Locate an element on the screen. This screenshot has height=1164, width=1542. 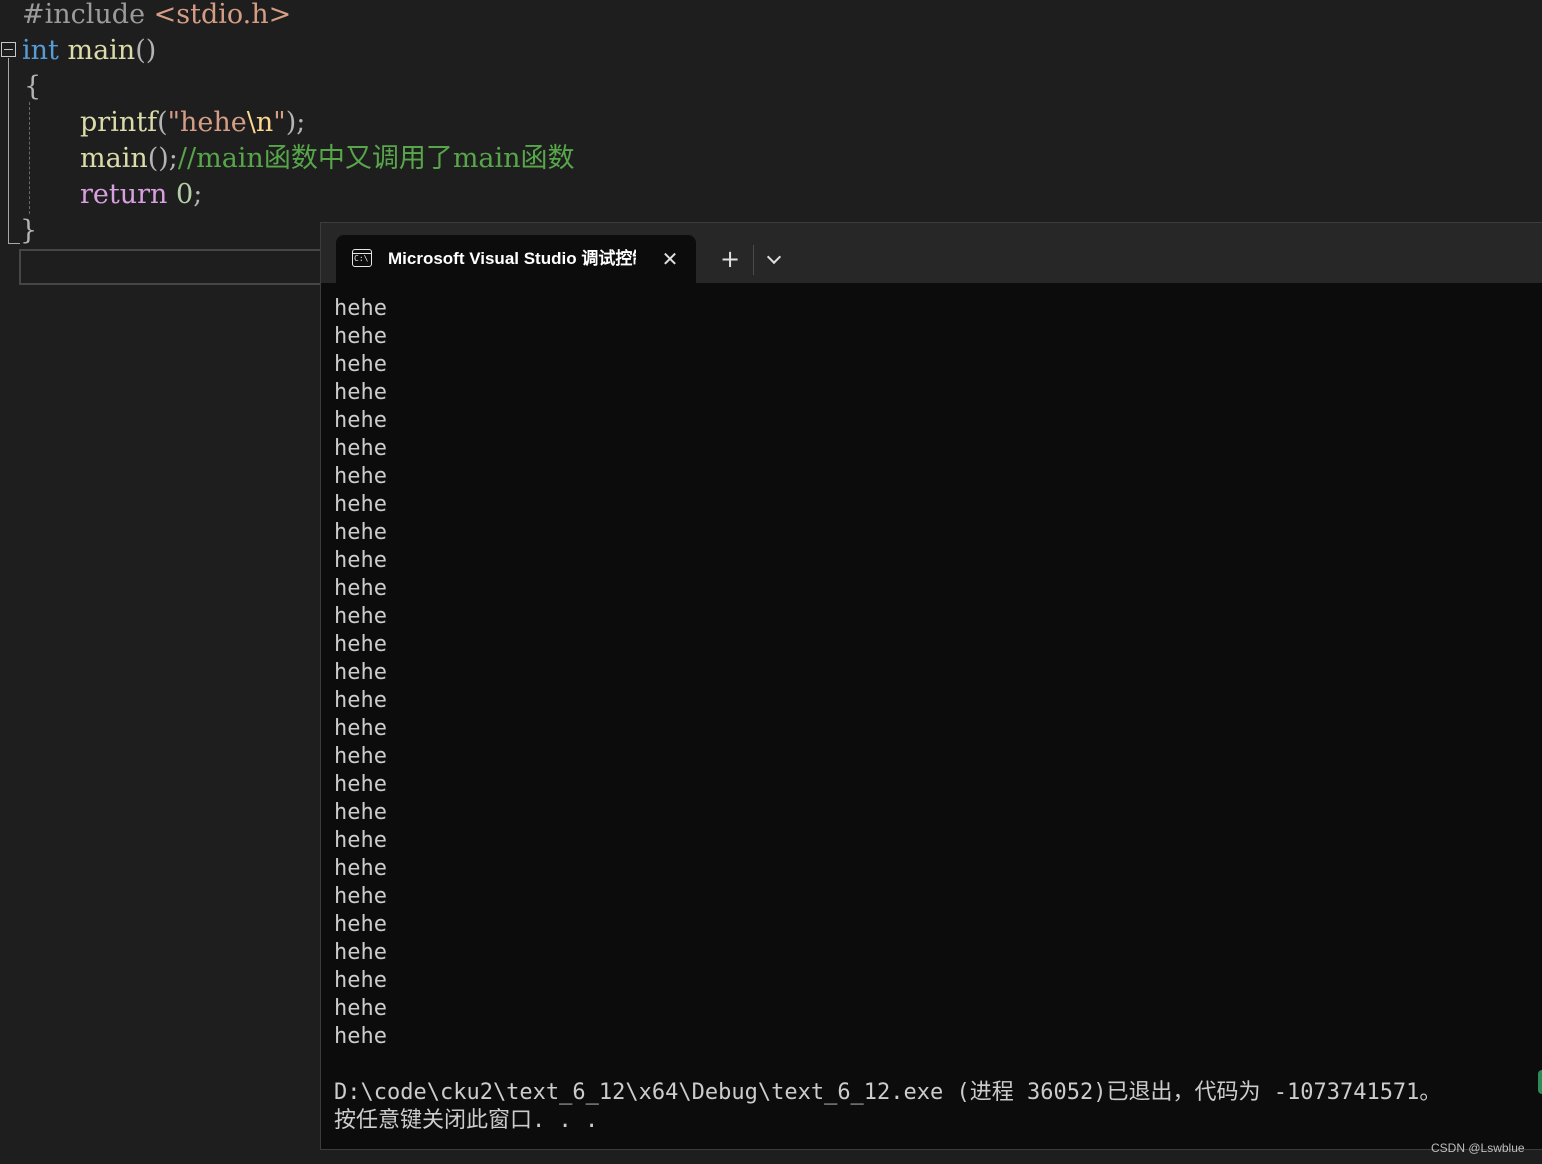
code-line-main-call: main();//main函数中又调用了main函数 is located at coordinates (327, 159).